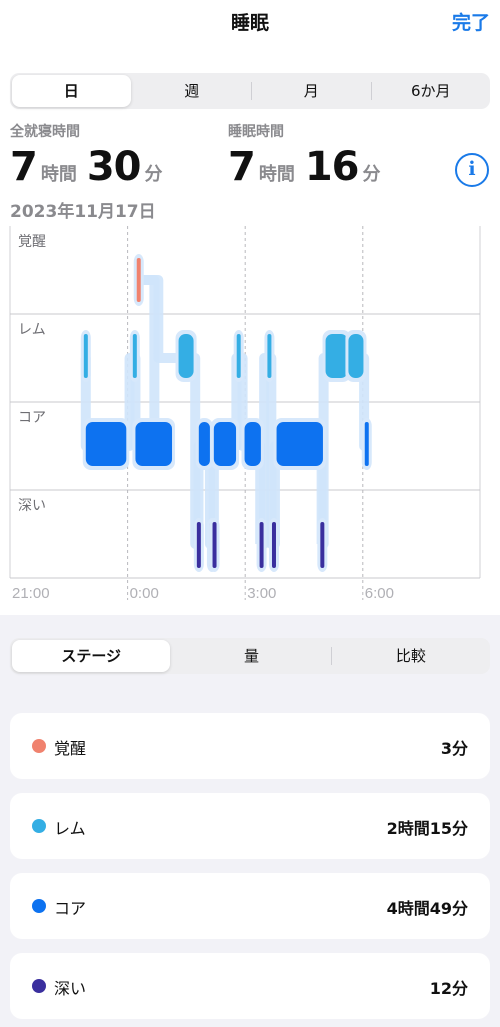  I want to click on tab-day: 日, so click(71, 91).